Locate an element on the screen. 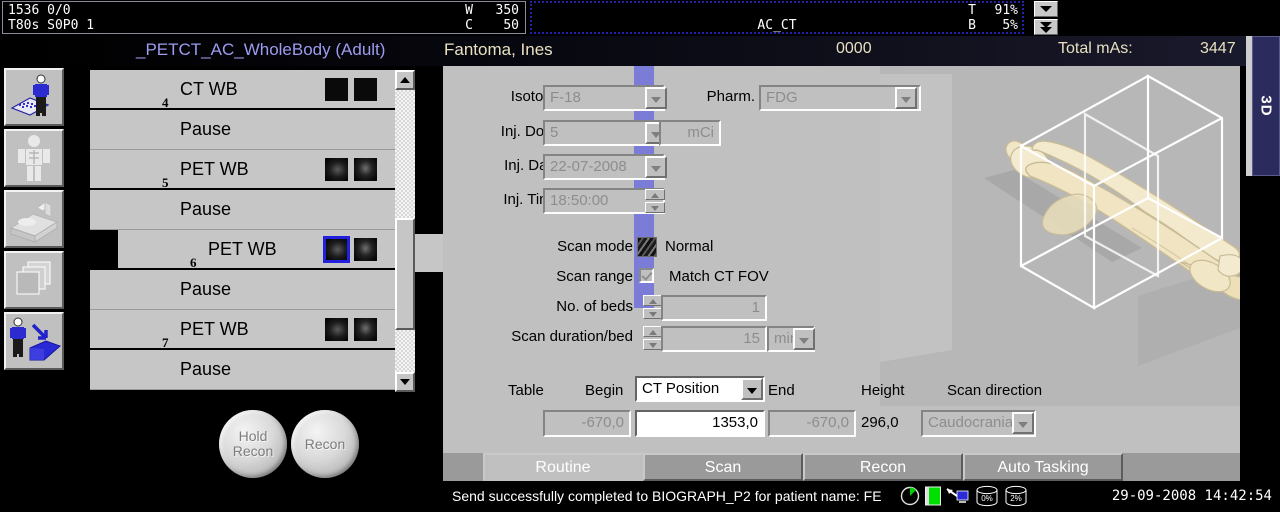  sidebar-item-patient-registration is located at coordinates (34, 97).